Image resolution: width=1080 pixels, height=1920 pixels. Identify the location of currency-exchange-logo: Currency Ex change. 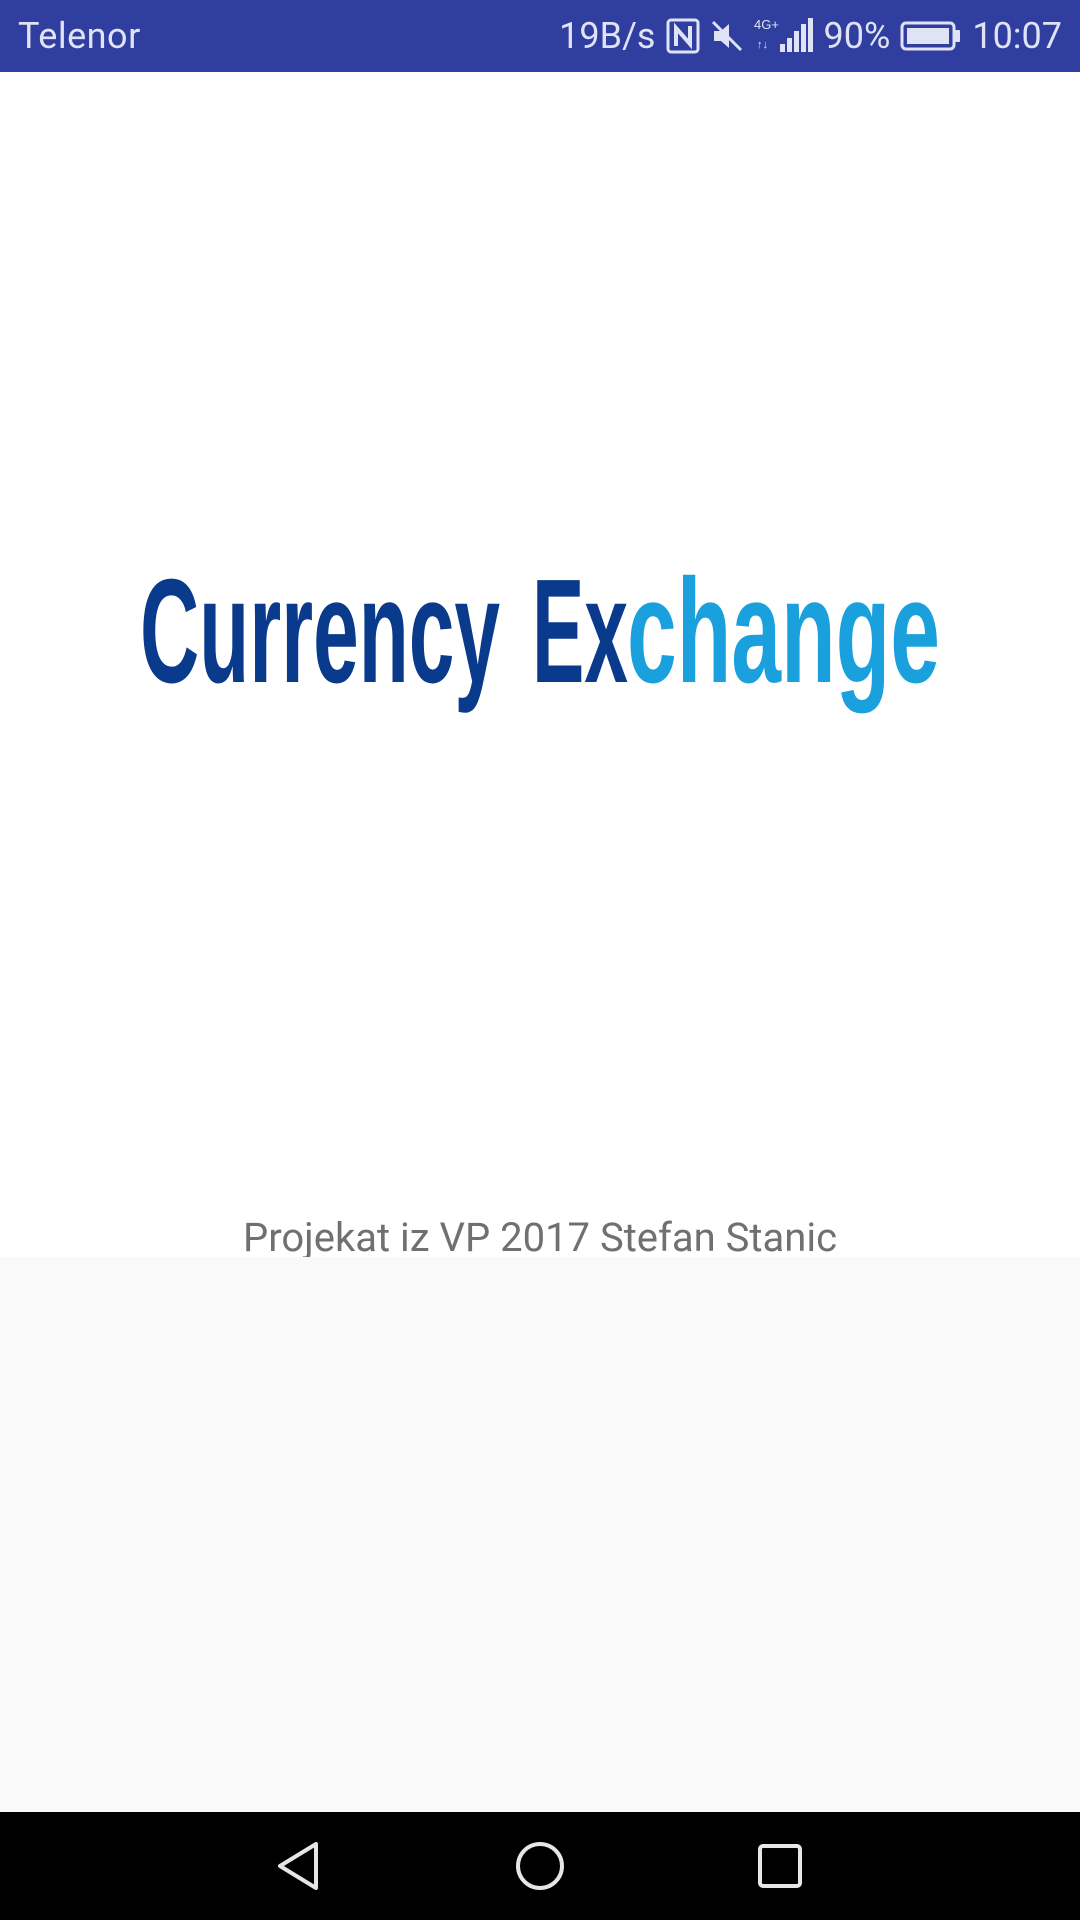
(540, 633).